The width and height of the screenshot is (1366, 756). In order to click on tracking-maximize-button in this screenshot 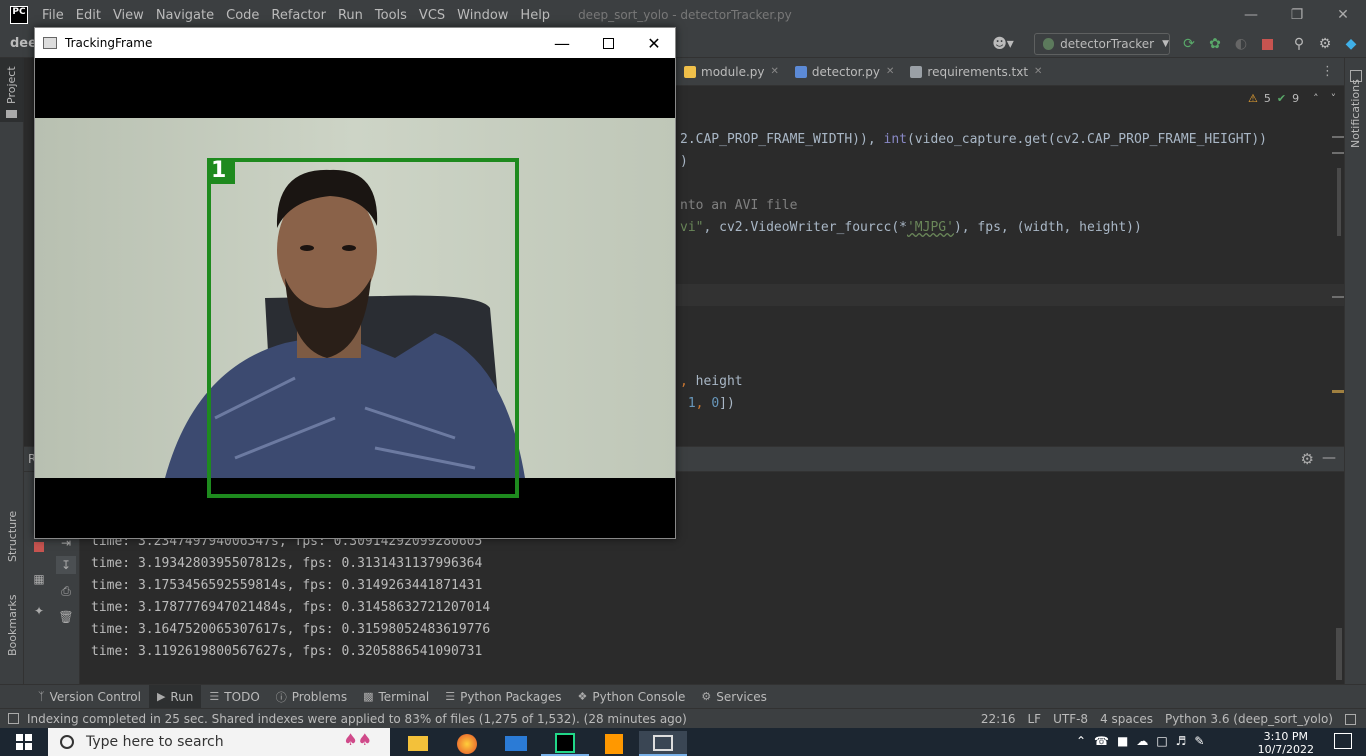, I will do `click(608, 43)`.